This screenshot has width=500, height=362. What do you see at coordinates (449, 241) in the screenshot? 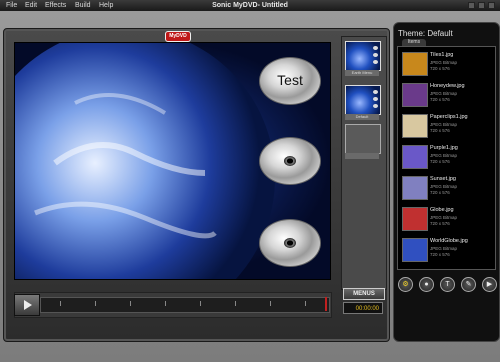
I see `item-name: WorldGlobe.jpg` at bounding box center [449, 241].